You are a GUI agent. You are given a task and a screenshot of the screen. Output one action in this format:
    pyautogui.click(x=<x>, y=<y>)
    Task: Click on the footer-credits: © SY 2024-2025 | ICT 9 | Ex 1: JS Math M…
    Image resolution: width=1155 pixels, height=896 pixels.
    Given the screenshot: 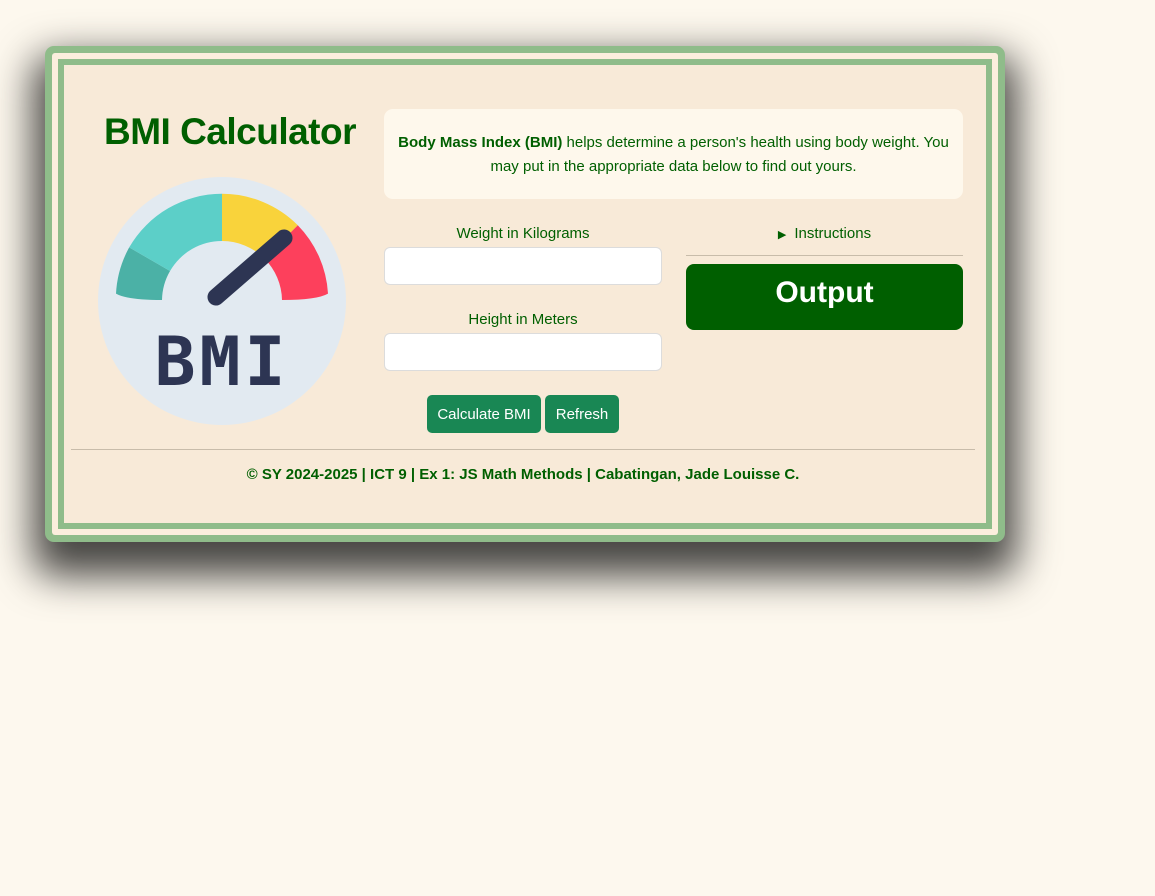 What is the action you would take?
    pyautogui.click(x=523, y=474)
    